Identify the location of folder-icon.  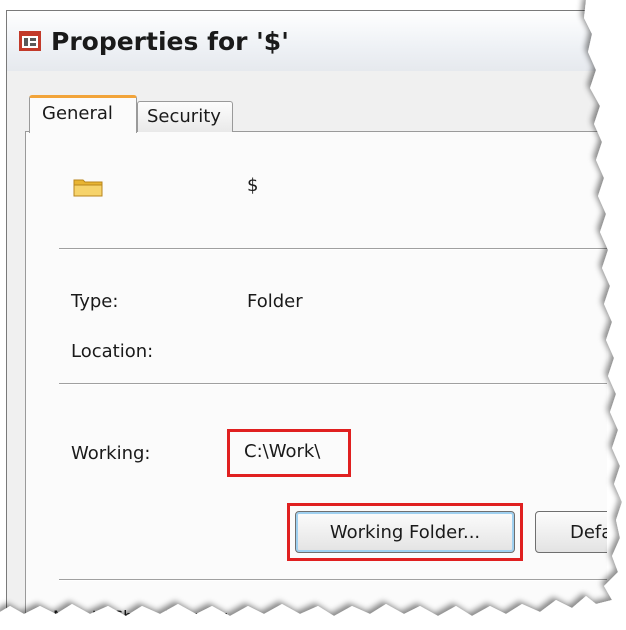
(88, 188).